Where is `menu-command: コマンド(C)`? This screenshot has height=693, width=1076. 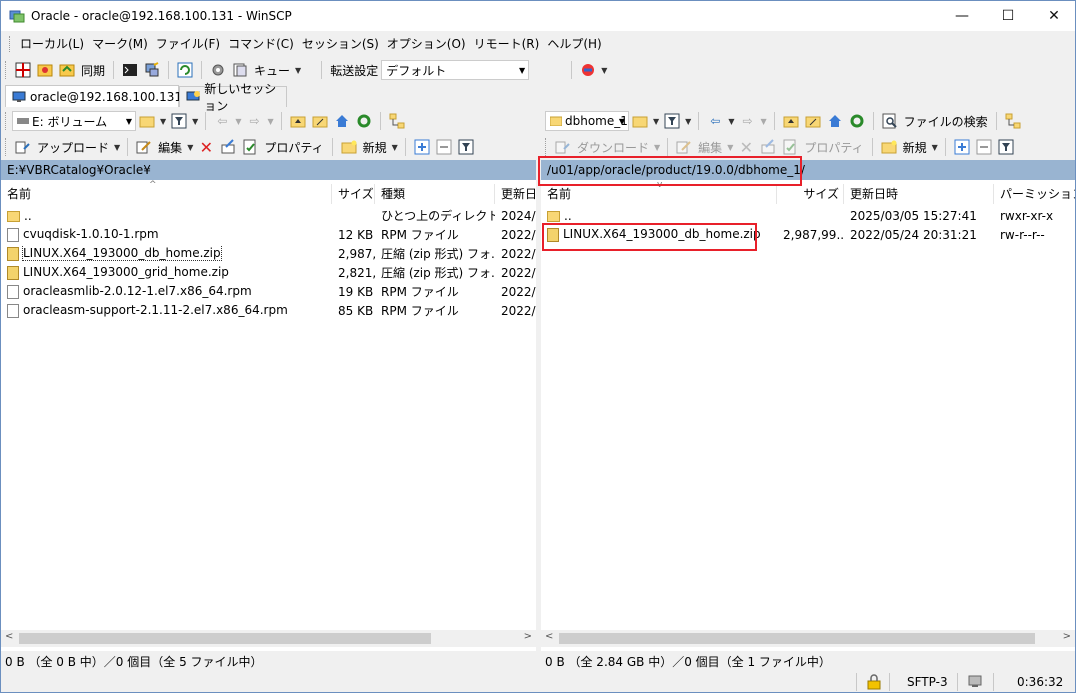 menu-command: コマンド(C) is located at coordinates (261, 44).